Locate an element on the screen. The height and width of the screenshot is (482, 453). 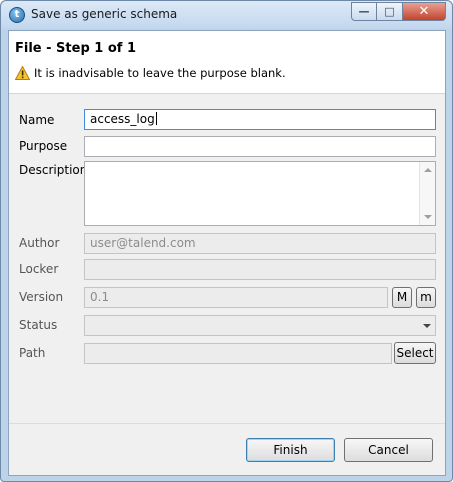
major-version-button: M is located at coordinates (402, 297).